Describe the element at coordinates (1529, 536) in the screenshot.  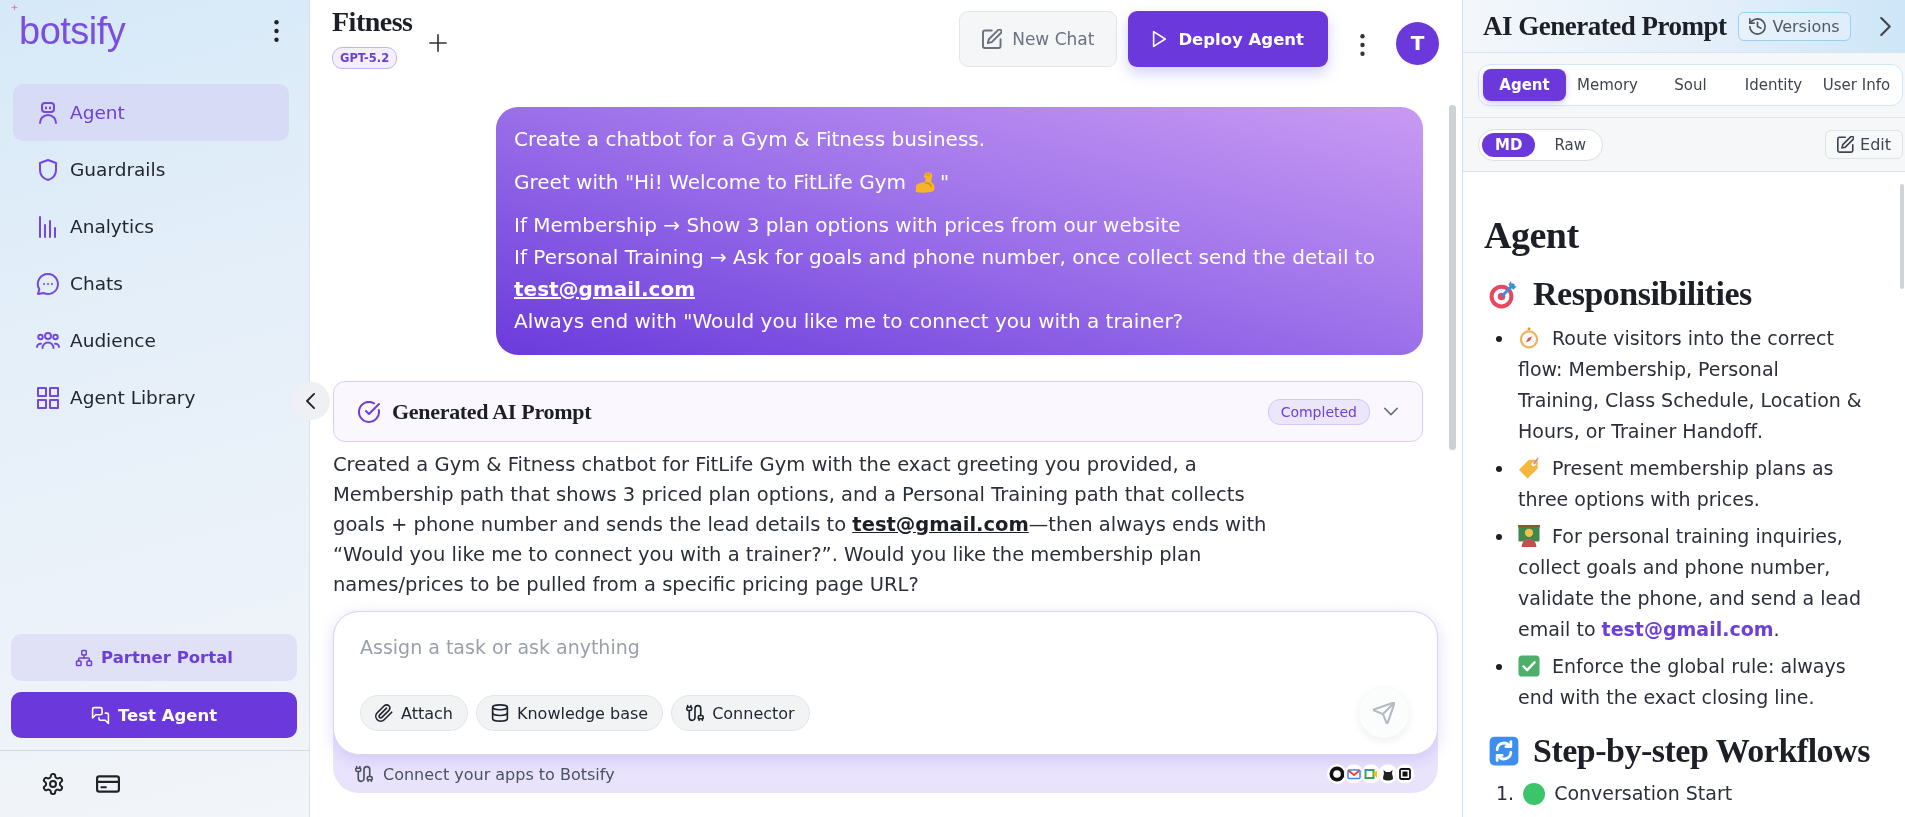
I see `teacher-icon` at that location.